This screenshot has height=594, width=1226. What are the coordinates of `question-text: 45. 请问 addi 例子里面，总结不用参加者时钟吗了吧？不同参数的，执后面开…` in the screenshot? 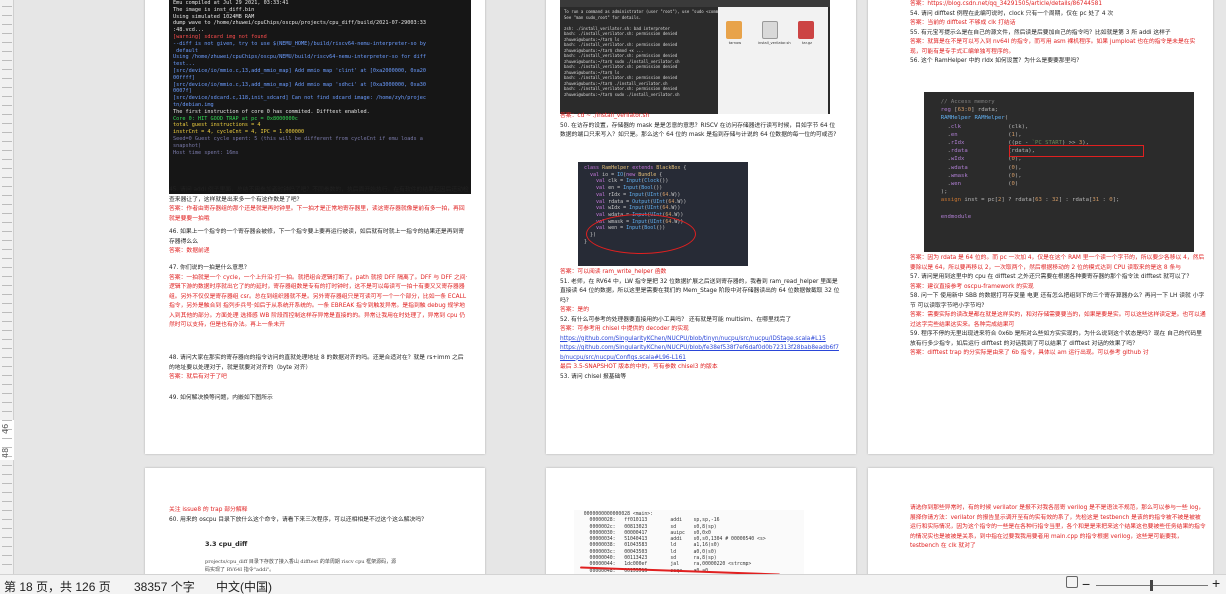 It's located at (319, 195).